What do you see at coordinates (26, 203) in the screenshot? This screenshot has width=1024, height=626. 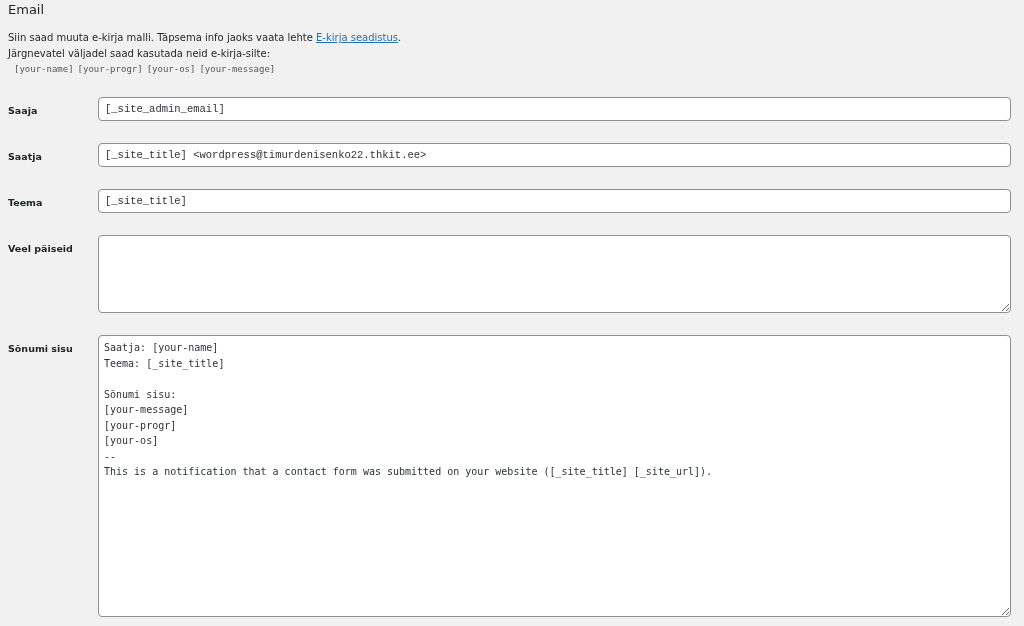 I see `field-label: Teema` at bounding box center [26, 203].